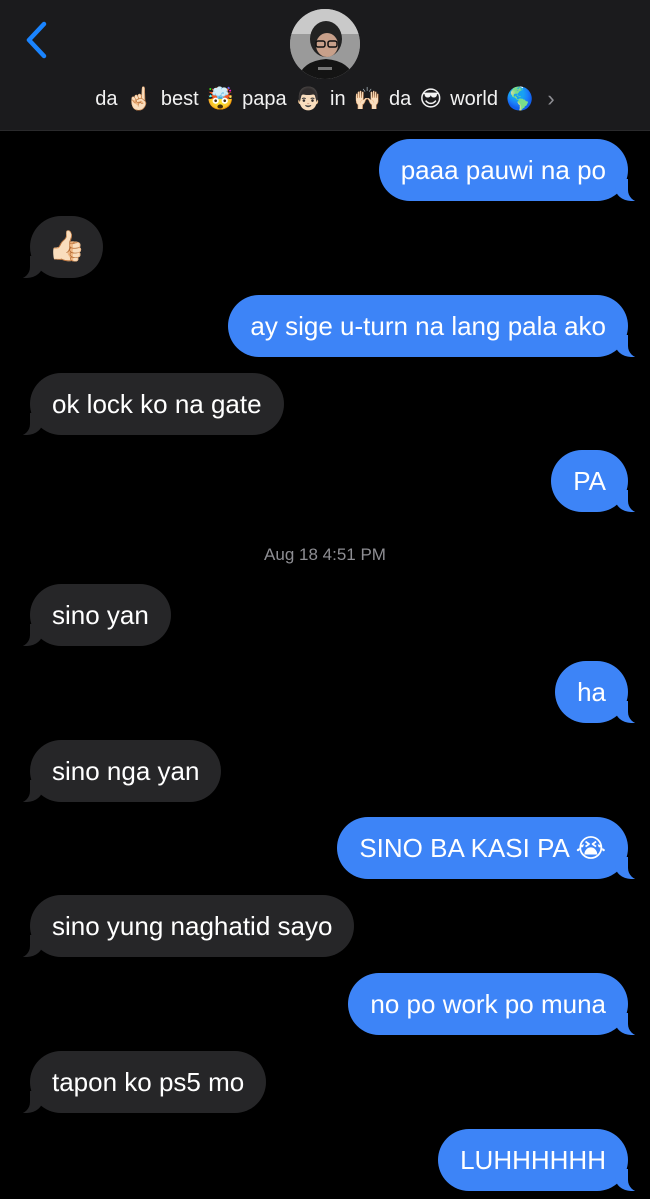 This screenshot has height=1199, width=650. I want to click on raising-hands-emoji-icon: 🙌🏻, so click(367, 99).